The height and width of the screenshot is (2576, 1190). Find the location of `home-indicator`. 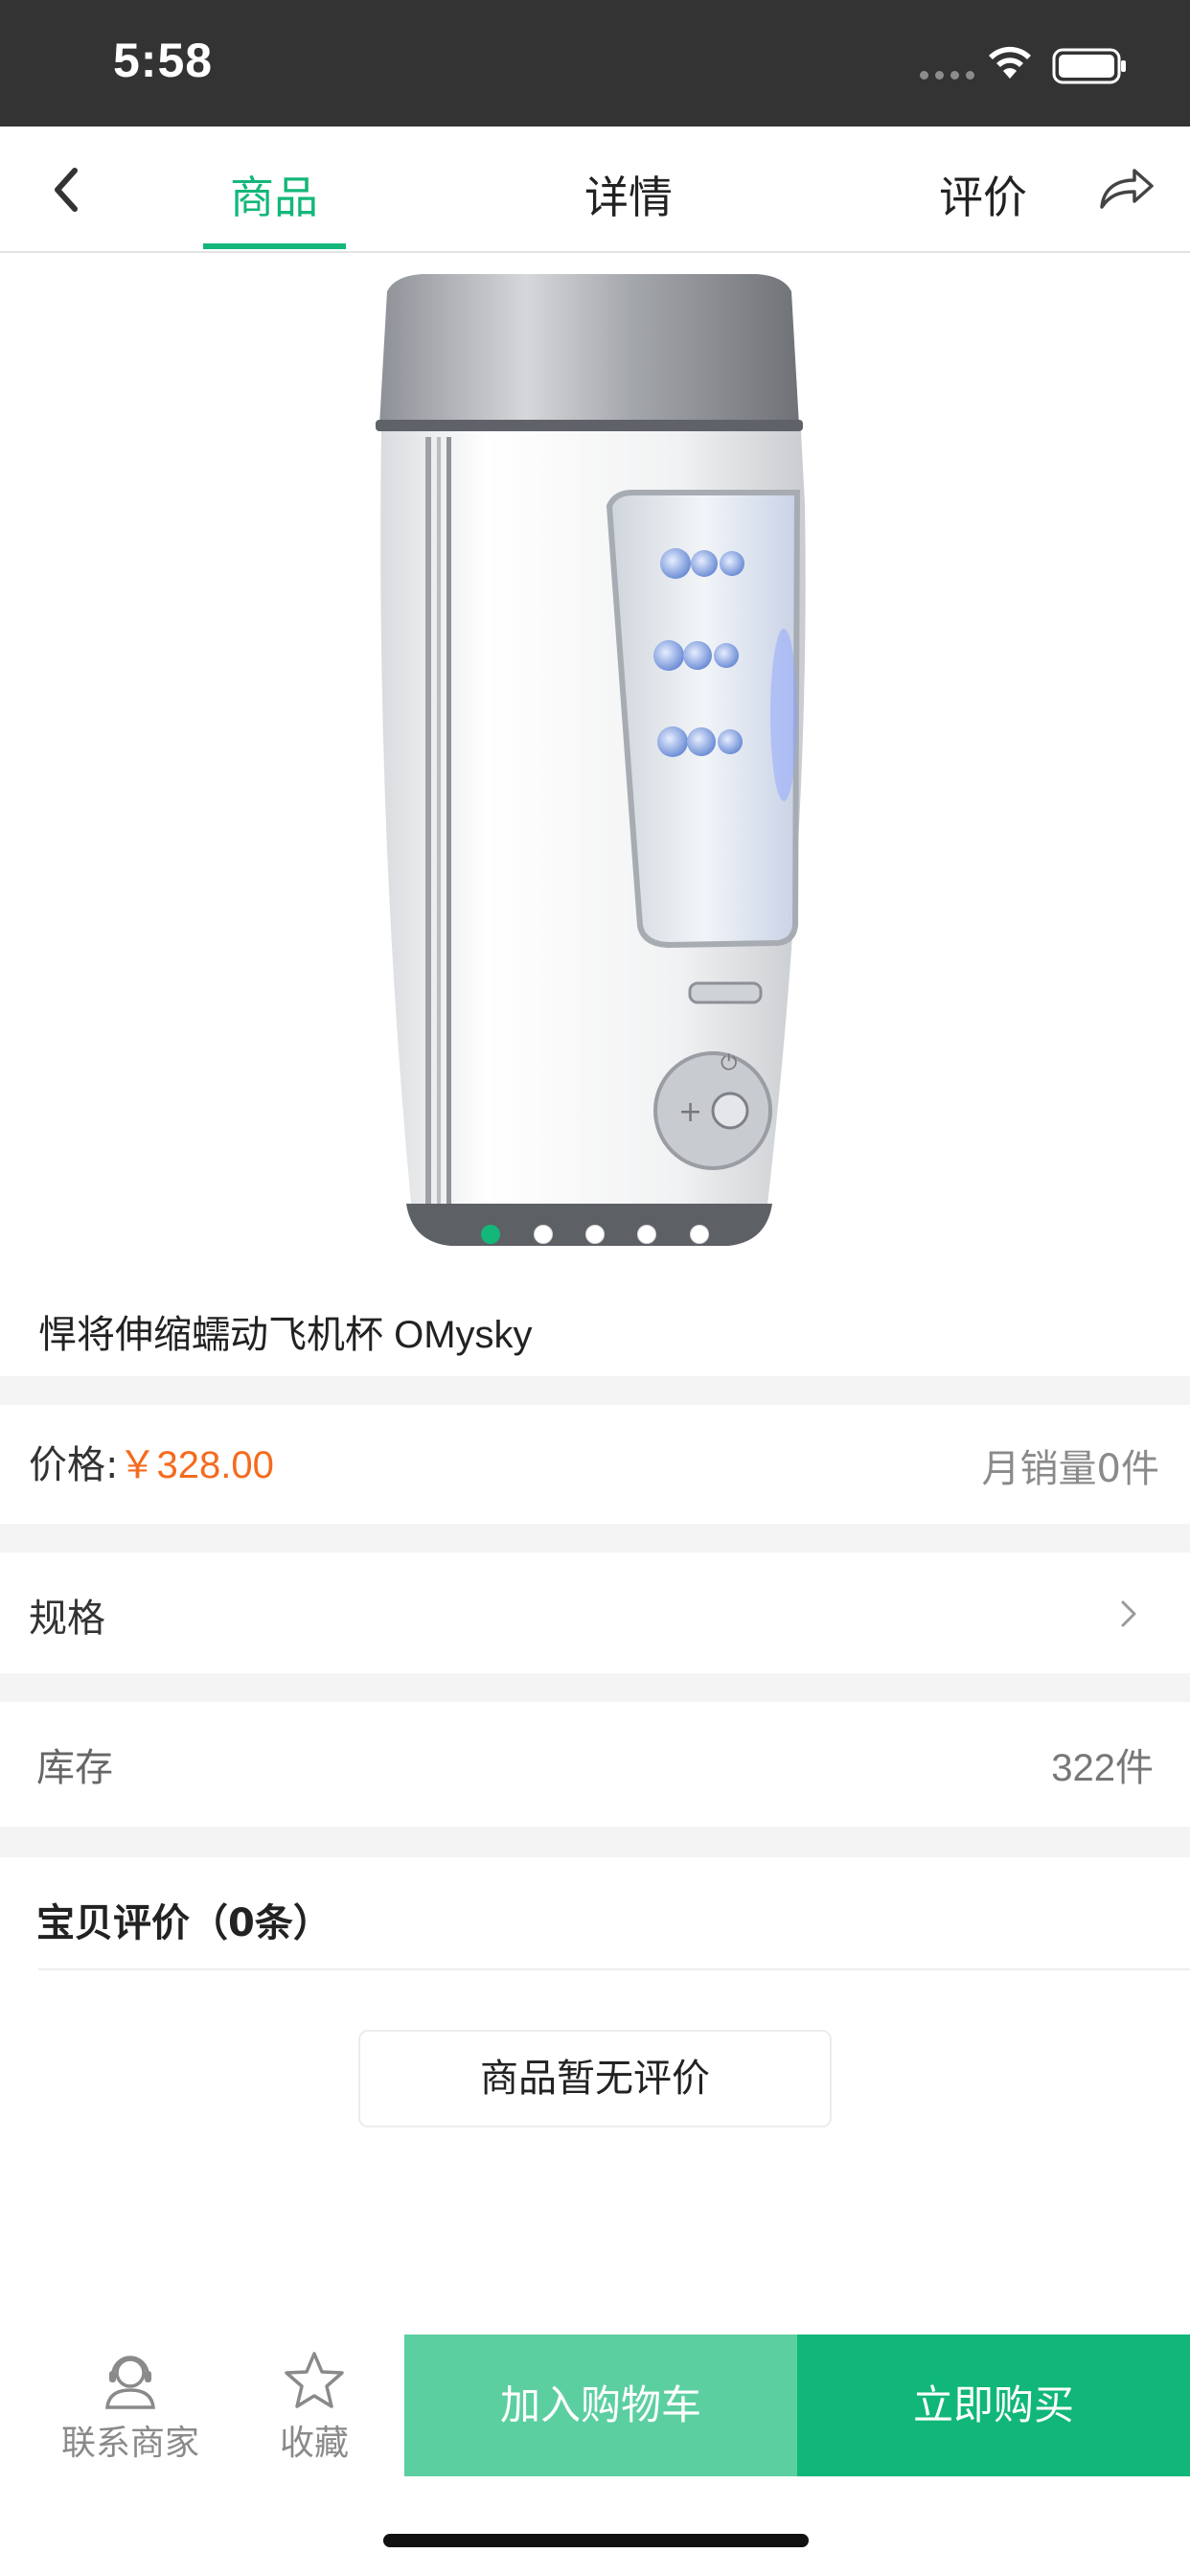

home-indicator is located at coordinates (596, 2540).